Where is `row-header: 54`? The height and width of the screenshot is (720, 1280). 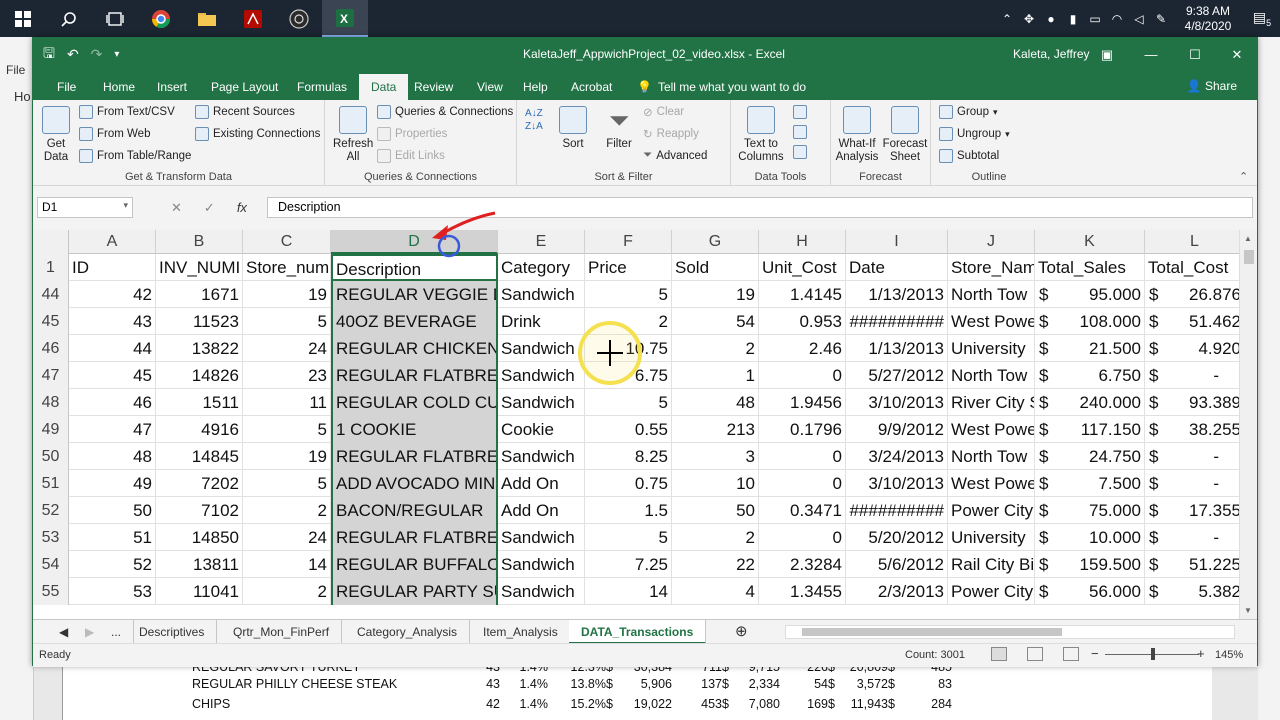 row-header: 54 is located at coordinates (51, 564).